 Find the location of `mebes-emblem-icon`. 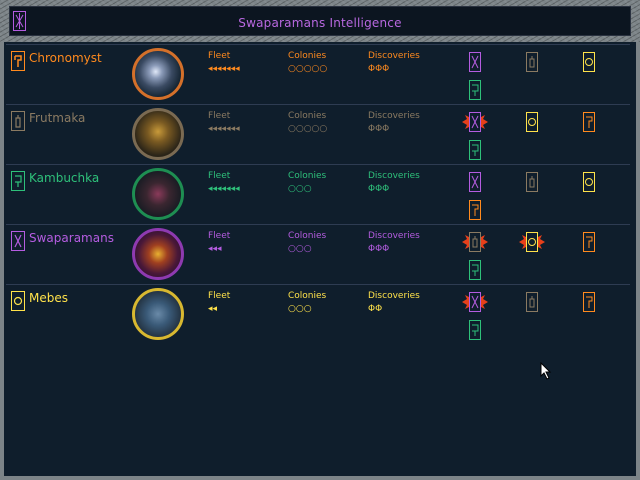

mebes-emblem-icon is located at coordinates (18, 301).